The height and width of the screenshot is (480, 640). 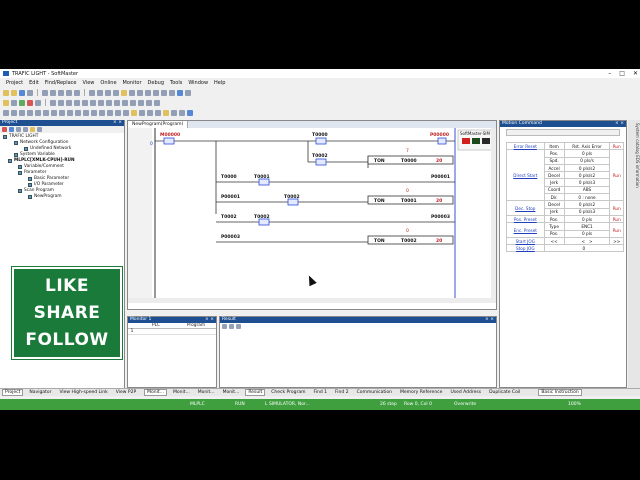 What do you see at coordinates (584, 241) in the screenshot?
I see `jog-back-button: <` at bounding box center [584, 241].